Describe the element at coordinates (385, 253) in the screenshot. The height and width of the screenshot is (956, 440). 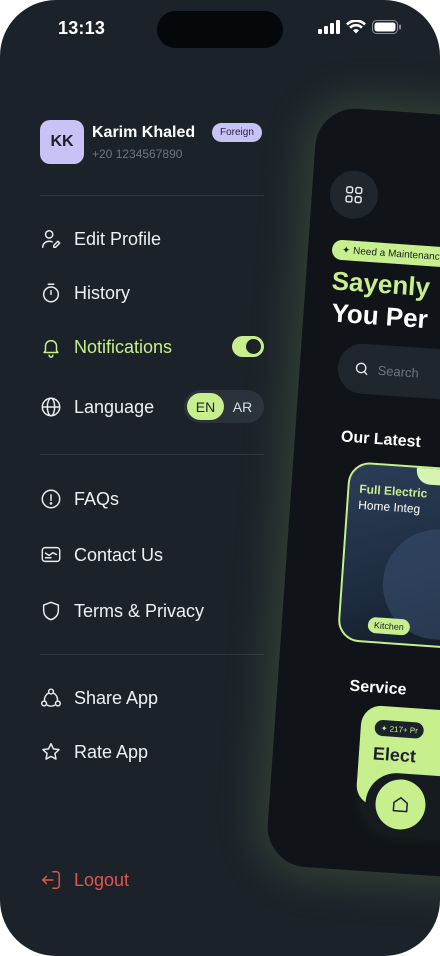
I see `maintenance-chip: ✦ Need a Maintenanc` at that location.